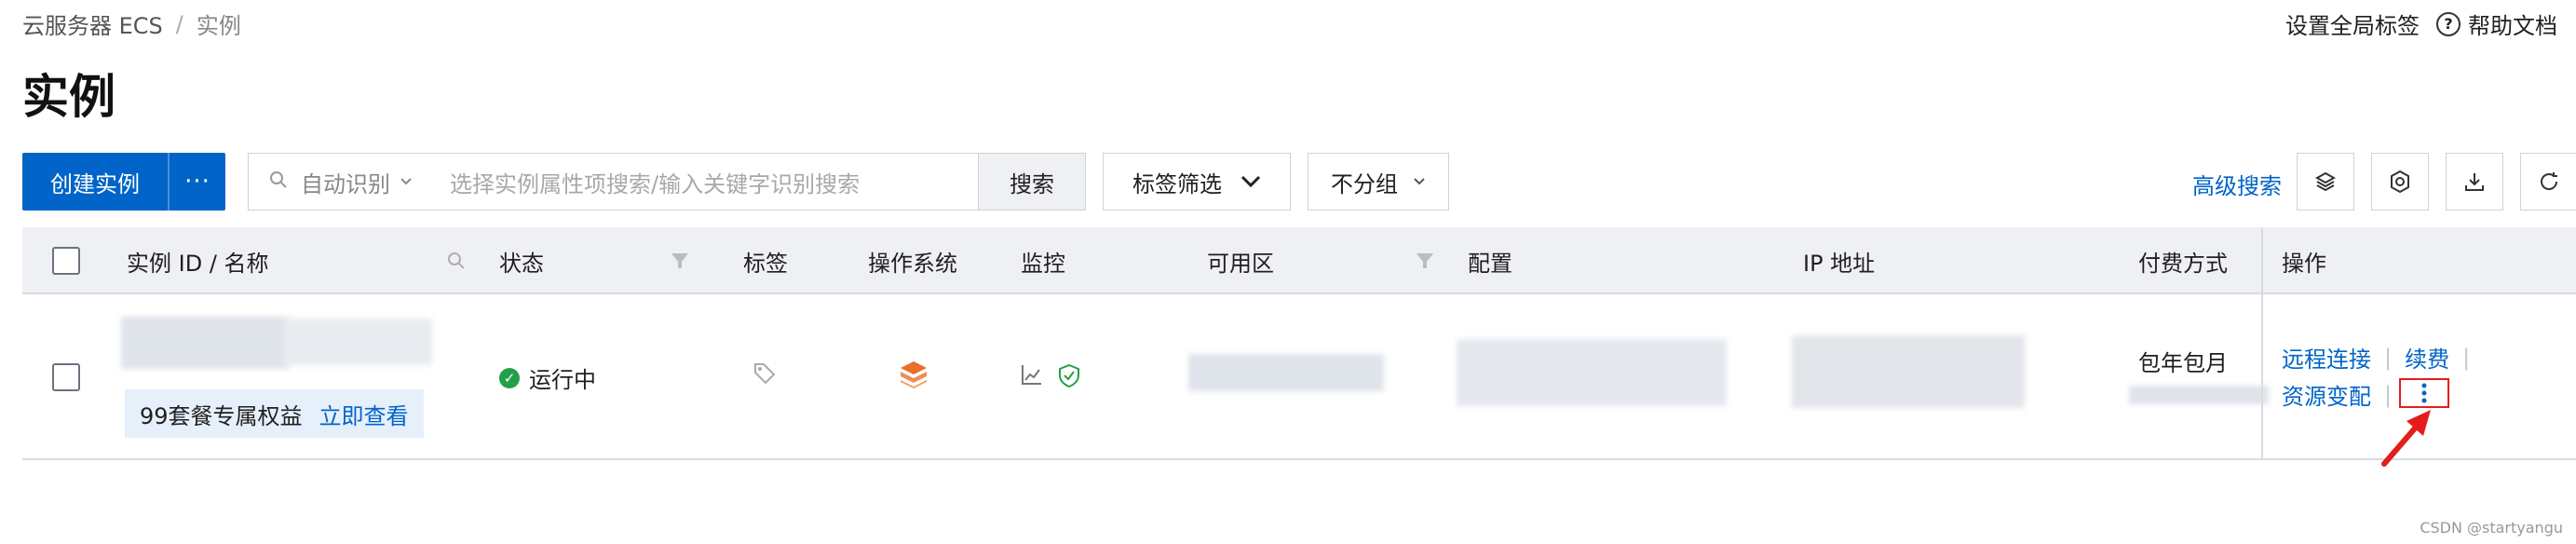 This screenshot has height=544, width=2576. Describe the element at coordinates (2352, 23) in the screenshot. I see `global-tags-link: 设置全局标签` at that location.